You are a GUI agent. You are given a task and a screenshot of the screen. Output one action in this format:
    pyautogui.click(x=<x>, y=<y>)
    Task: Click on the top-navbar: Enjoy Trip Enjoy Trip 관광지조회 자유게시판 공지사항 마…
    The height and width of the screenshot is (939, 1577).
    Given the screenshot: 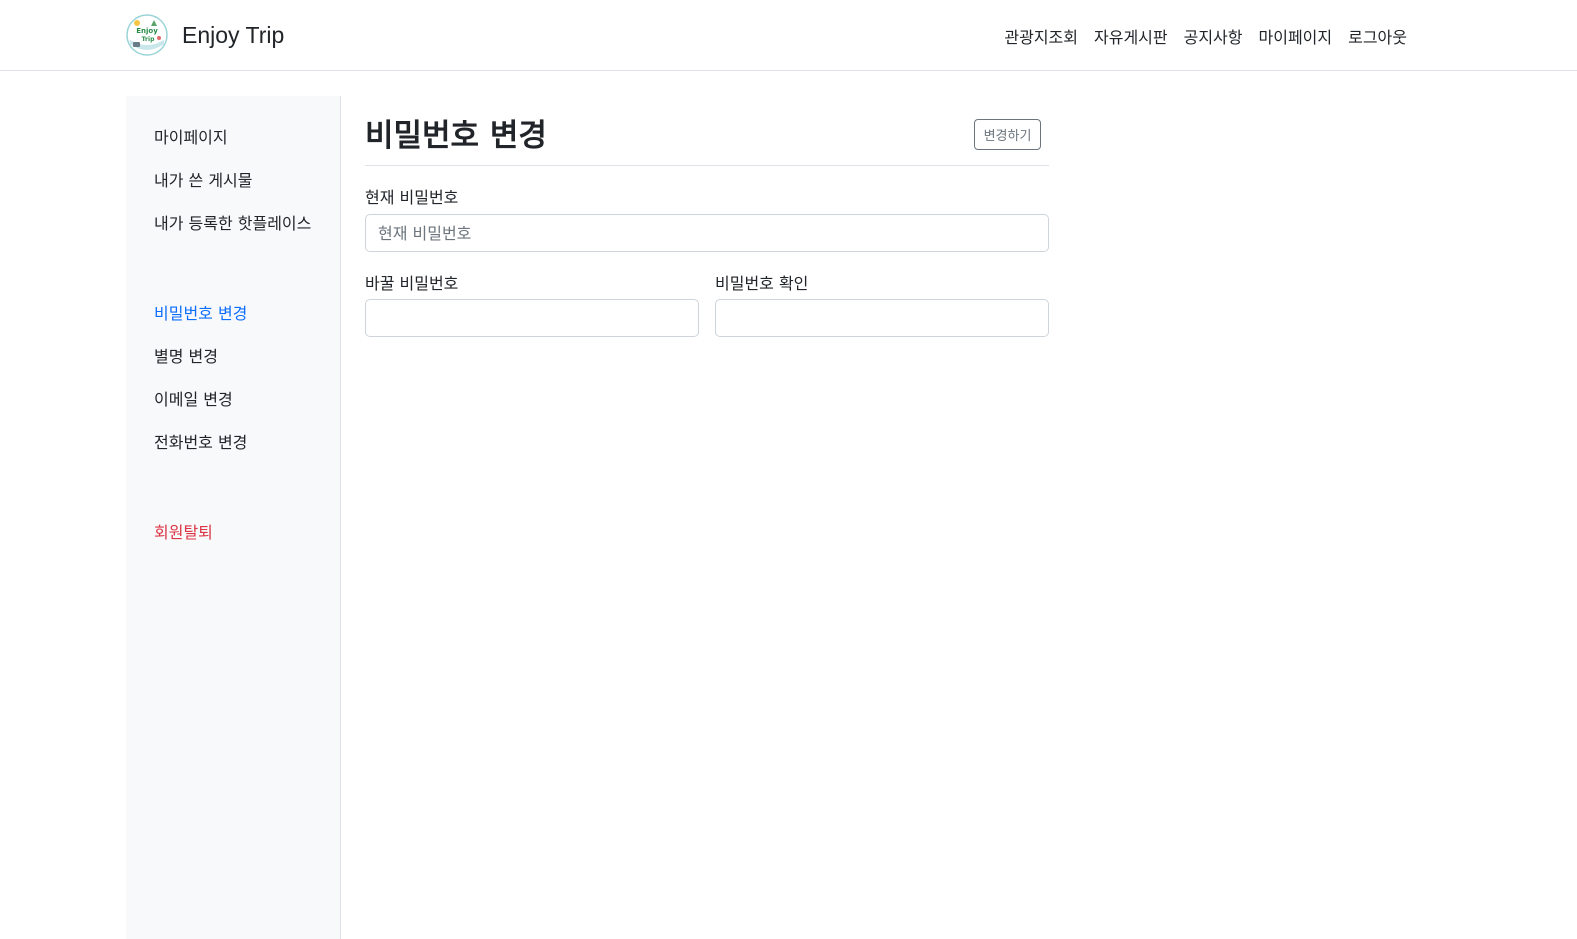 What is the action you would take?
    pyautogui.click(x=788, y=35)
    